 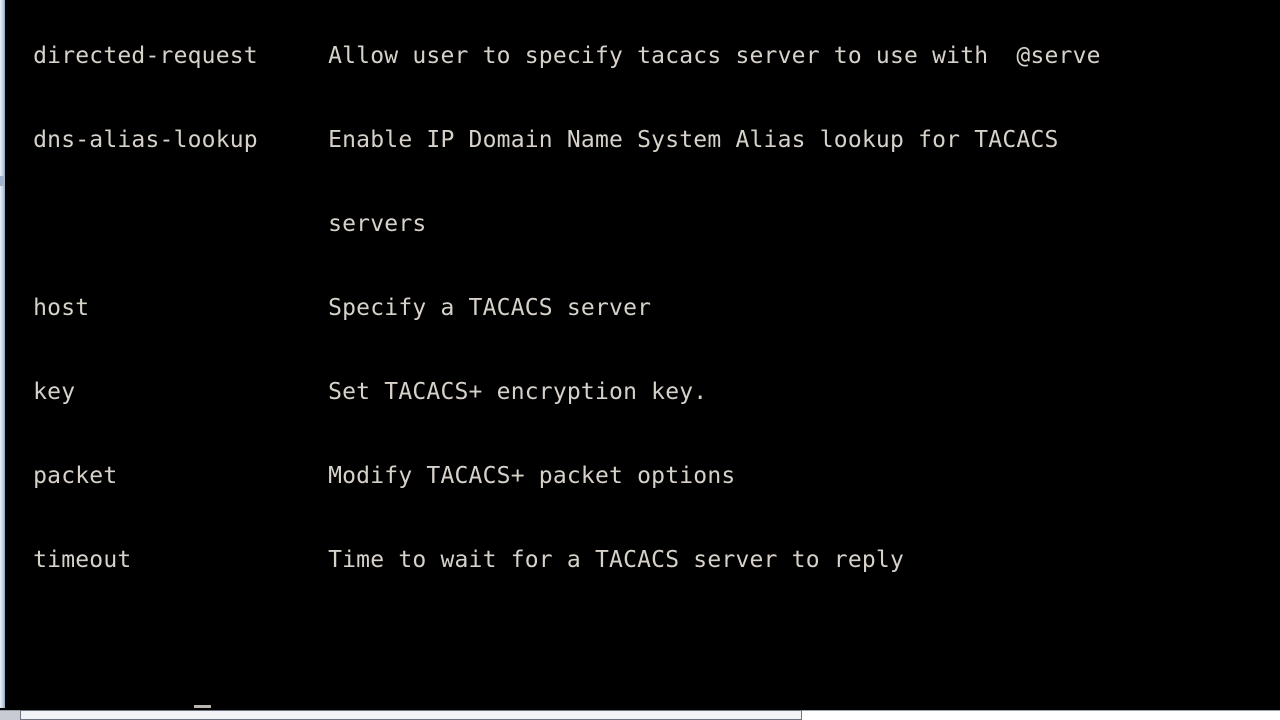 What do you see at coordinates (10, 715) in the screenshot?
I see `horizontal-scrollbar-left-cap` at bounding box center [10, 715].